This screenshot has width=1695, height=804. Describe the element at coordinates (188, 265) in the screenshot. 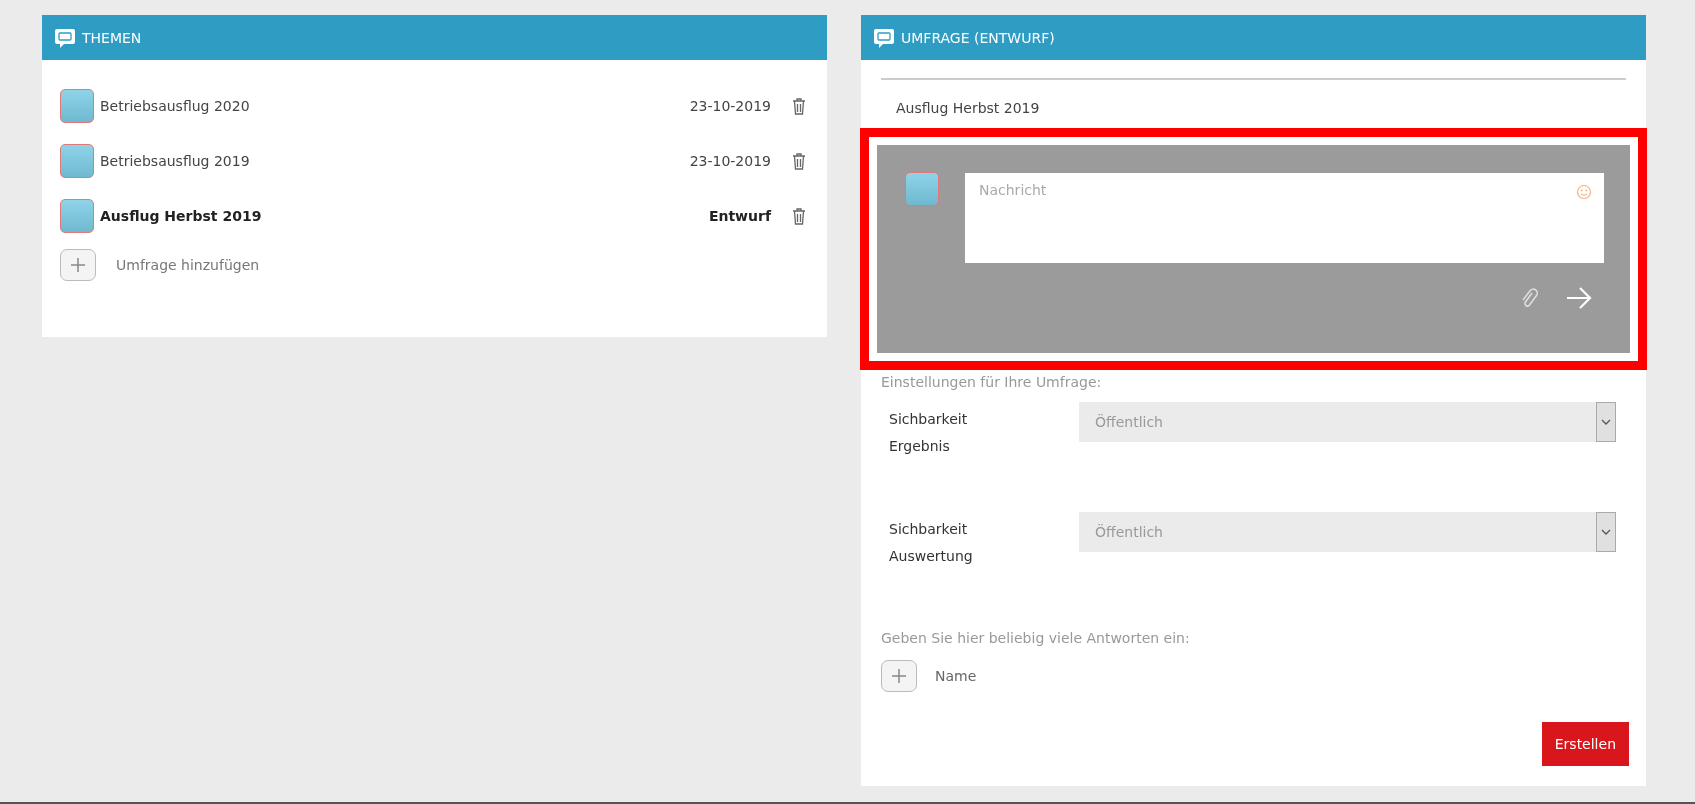

I see `add-survey-label: Umfrage hinzufügen` at that location.